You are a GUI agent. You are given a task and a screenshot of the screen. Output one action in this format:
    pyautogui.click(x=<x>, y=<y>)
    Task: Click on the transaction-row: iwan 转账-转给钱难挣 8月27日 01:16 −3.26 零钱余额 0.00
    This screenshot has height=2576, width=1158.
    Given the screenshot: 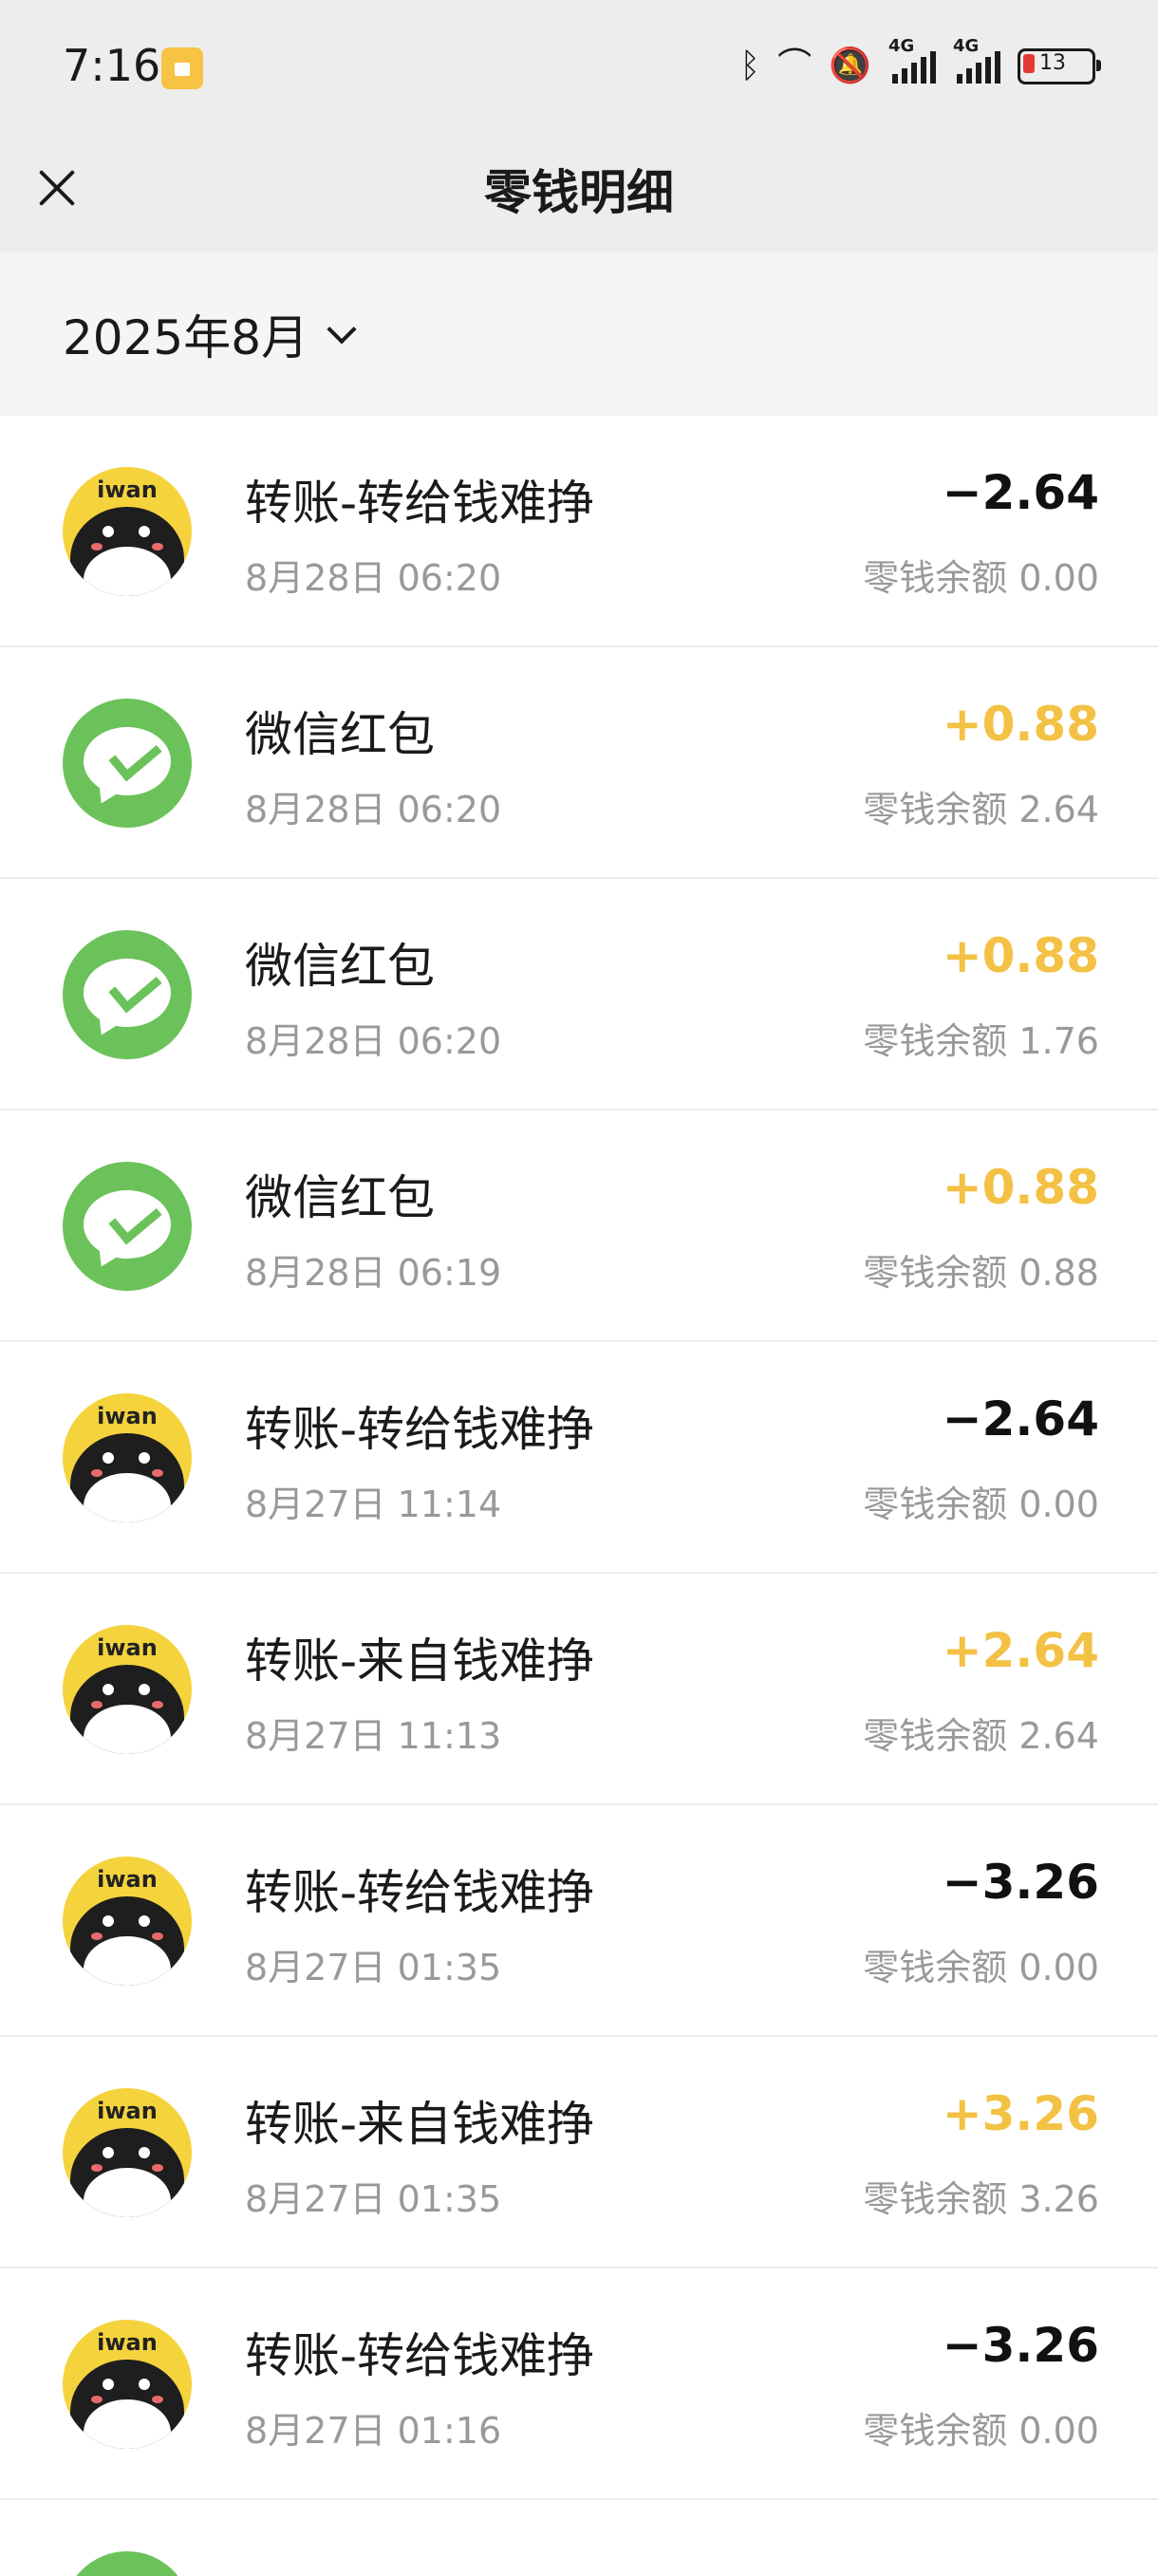 What is the action you would take?
    pyautogui.click(x=579, y=2384)
    